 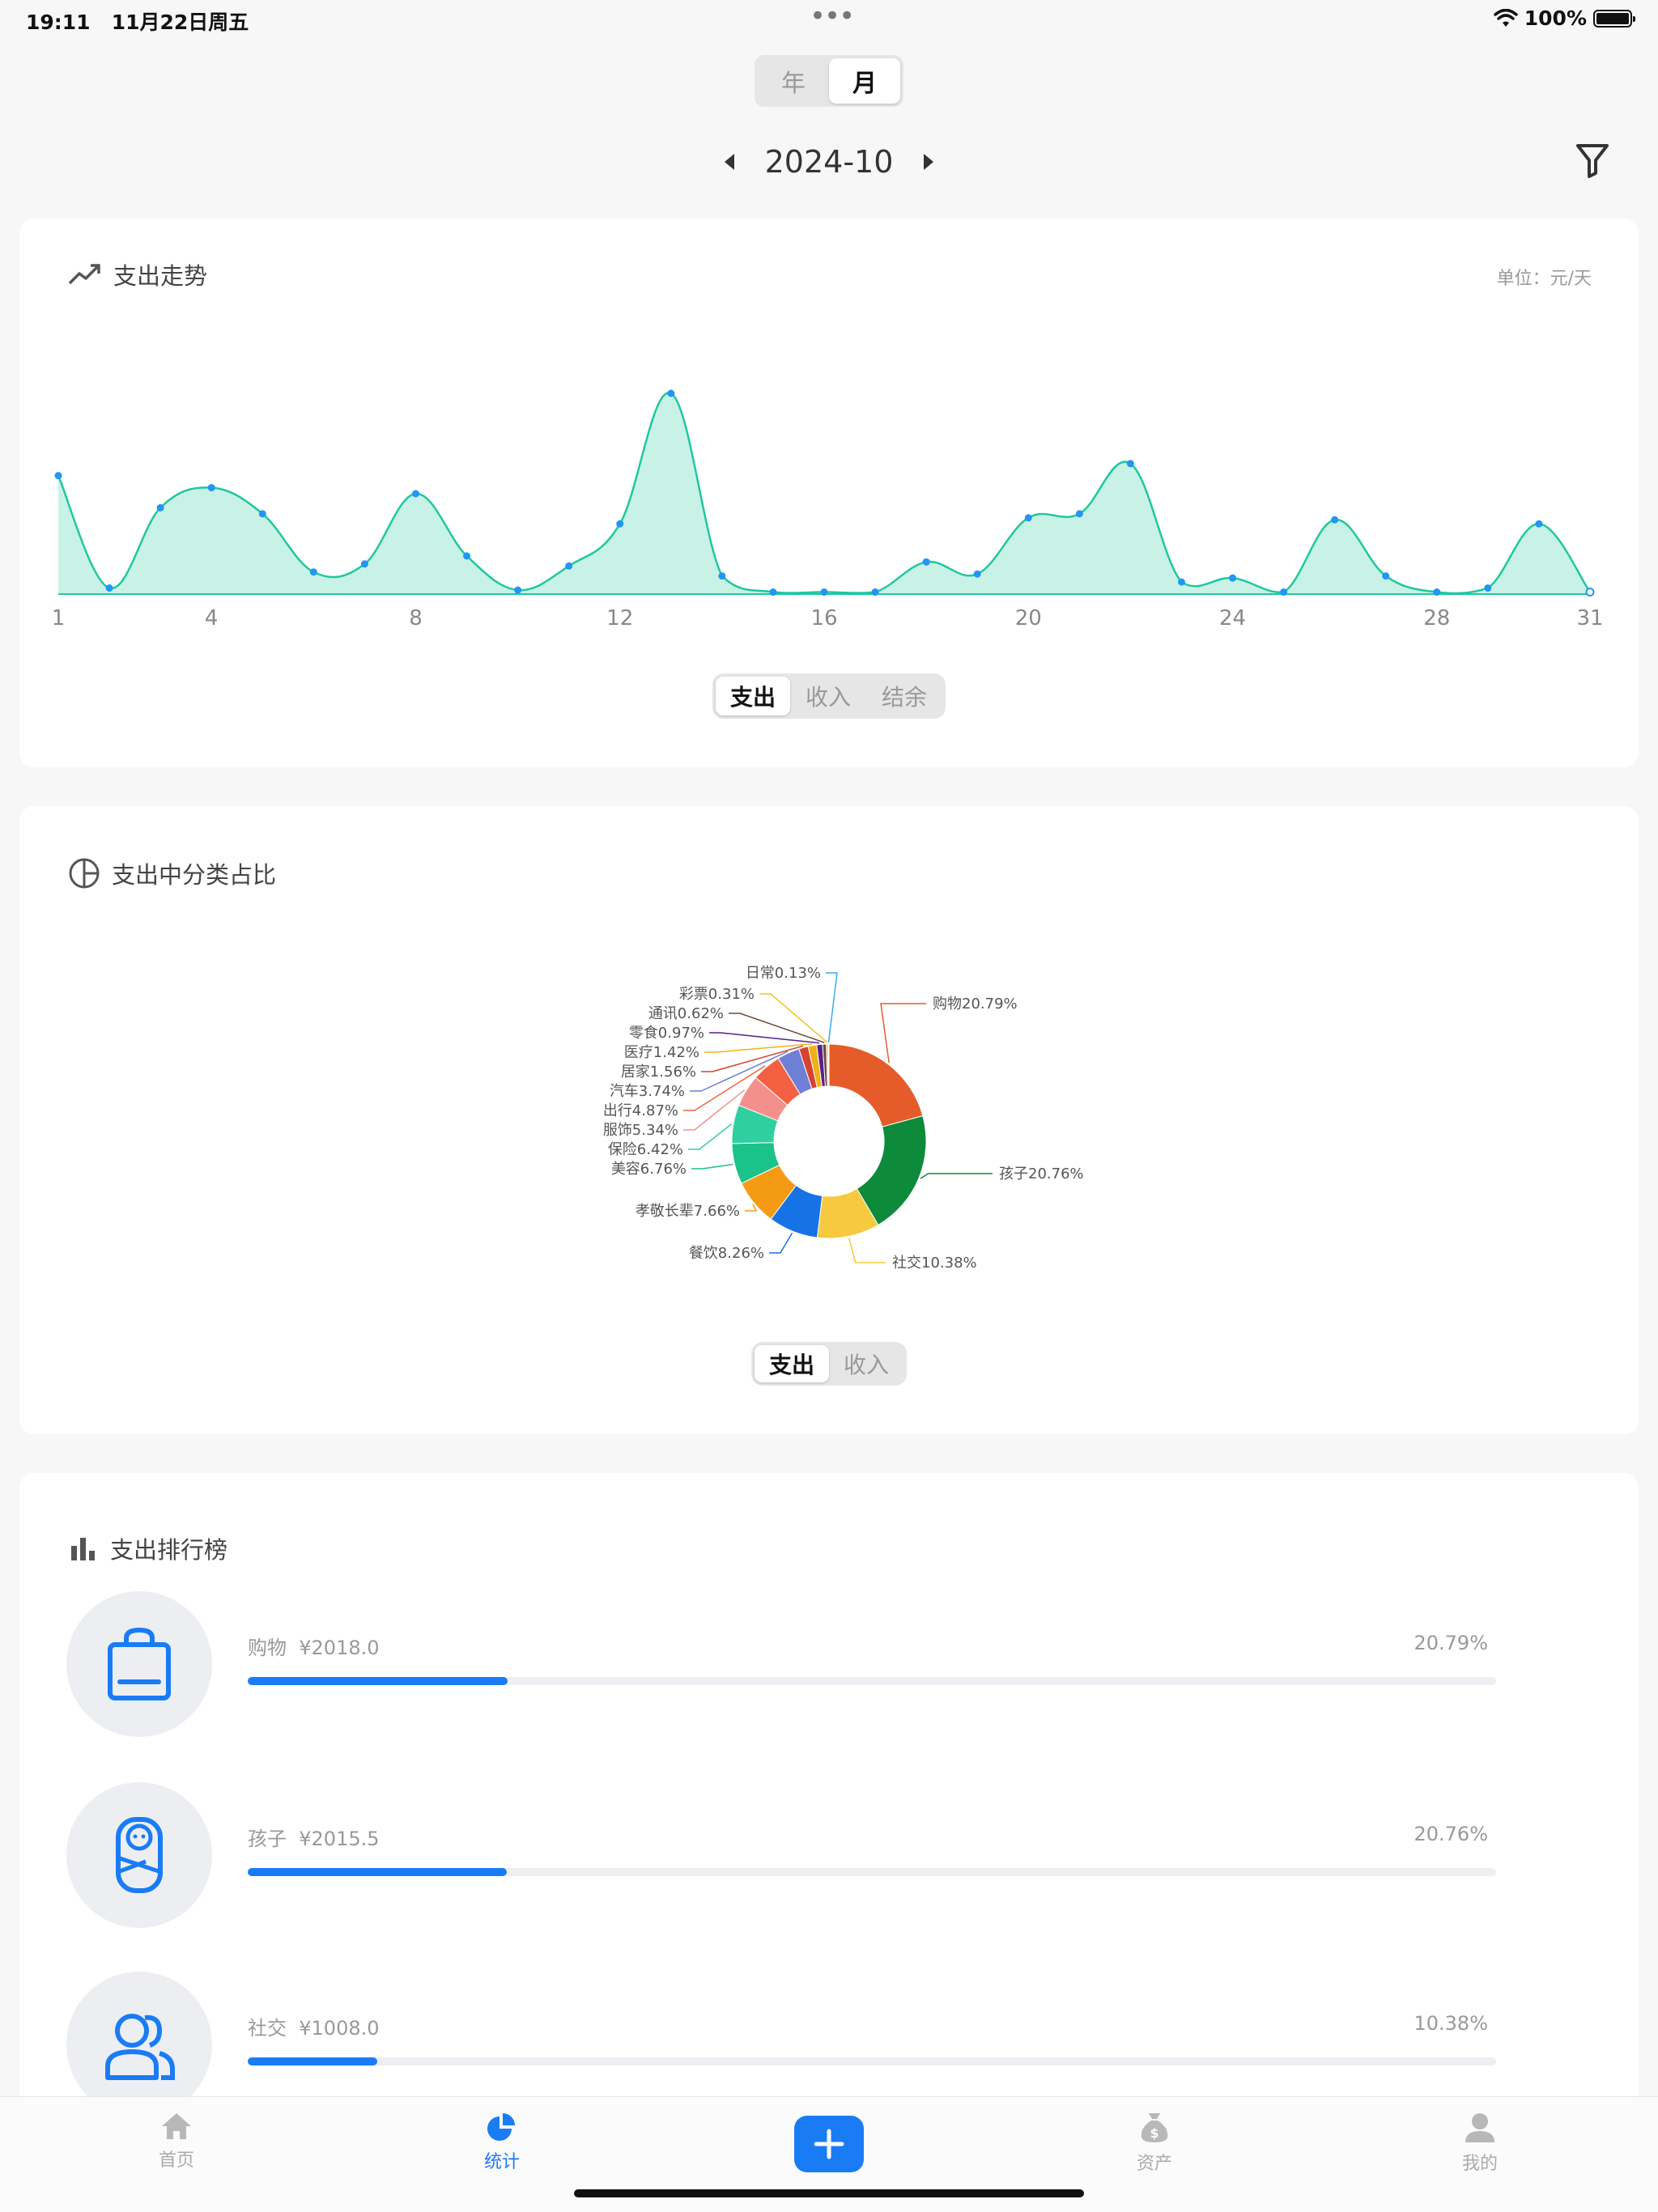 I want to click on donut-label: 日常0.13%, so click(x=783, y=973).